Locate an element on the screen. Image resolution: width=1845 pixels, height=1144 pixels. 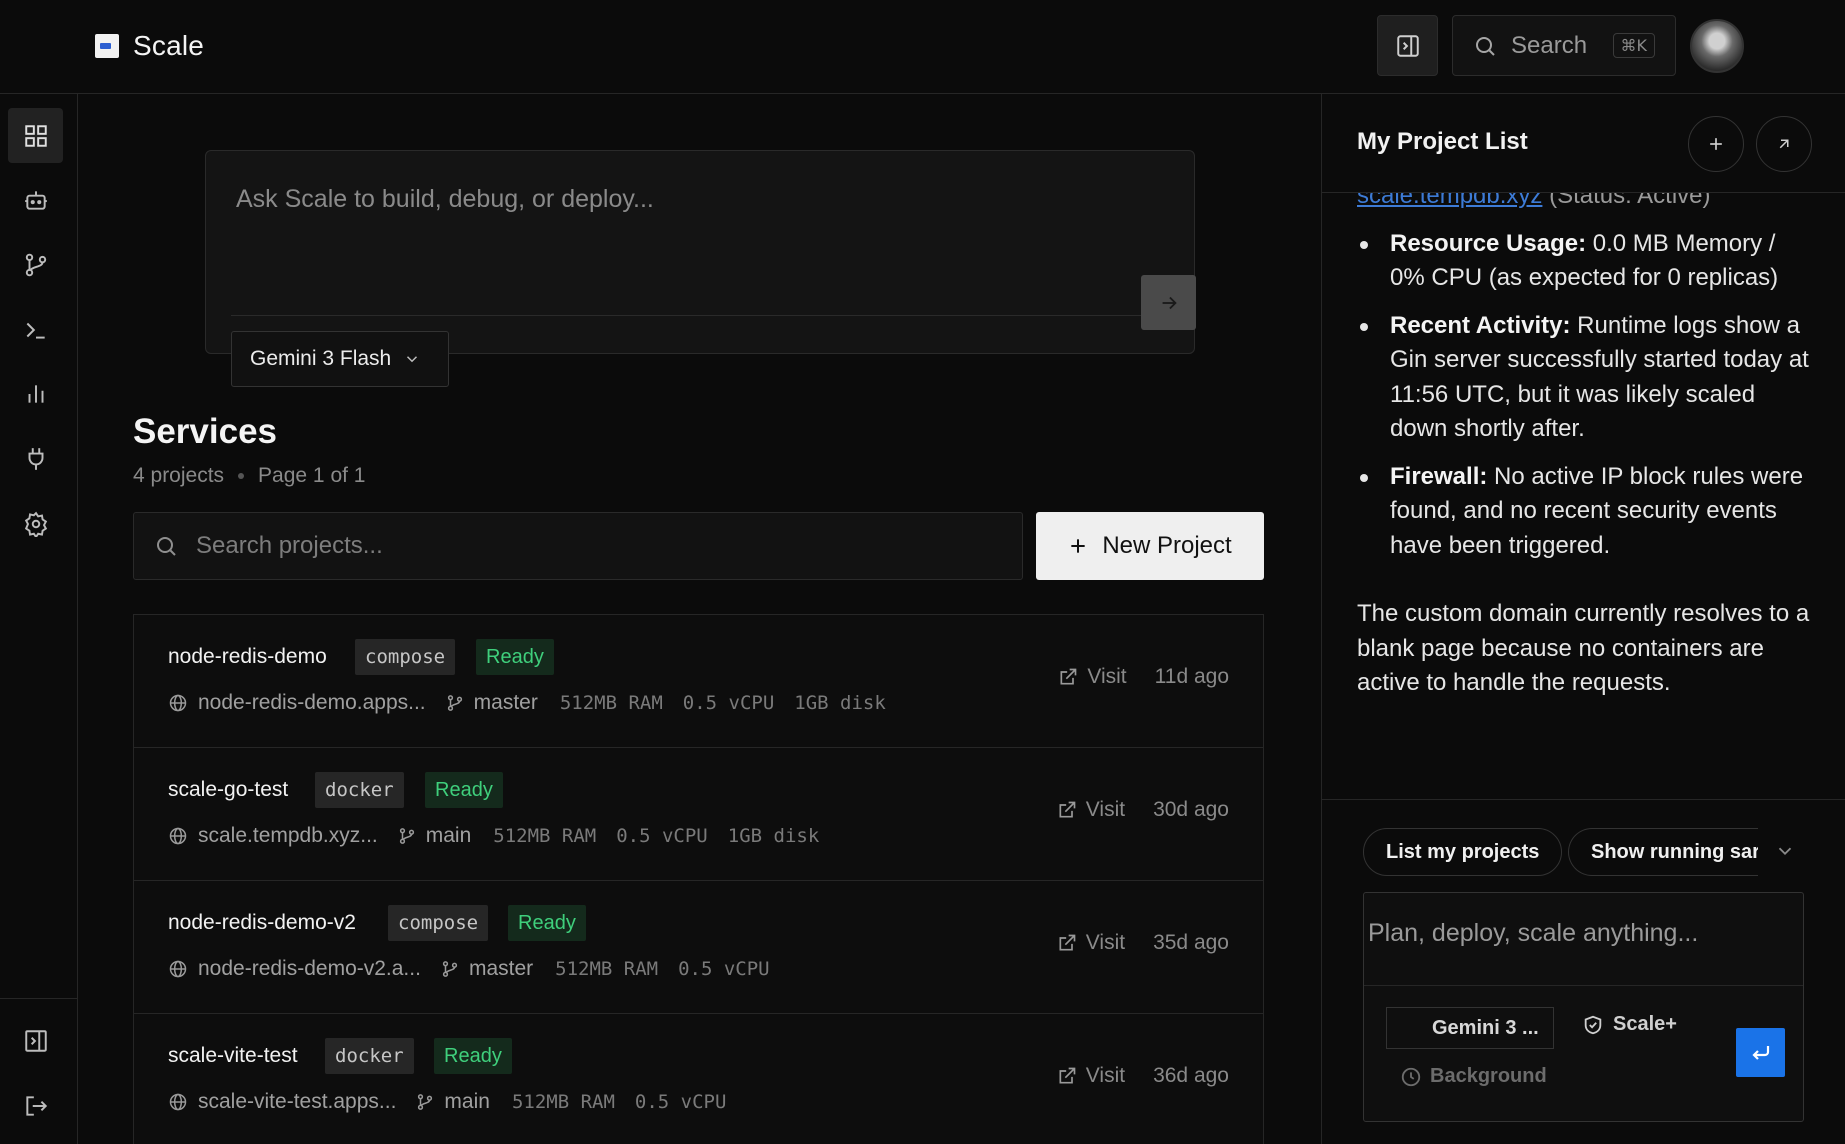
page-indicator: Page 1 of 1 is located at coordinates (312, 475).